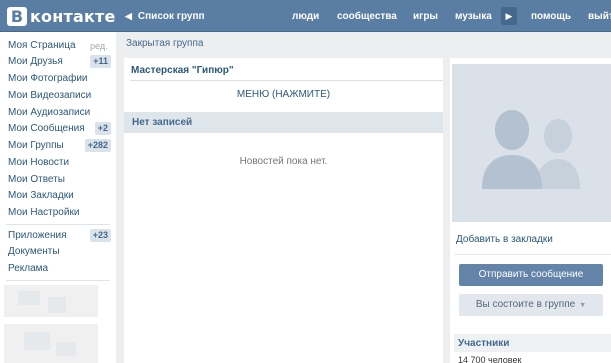  Describe the element at coordinates (551, 16) in the screenshot. I see `nav-help: помощь` at that location.